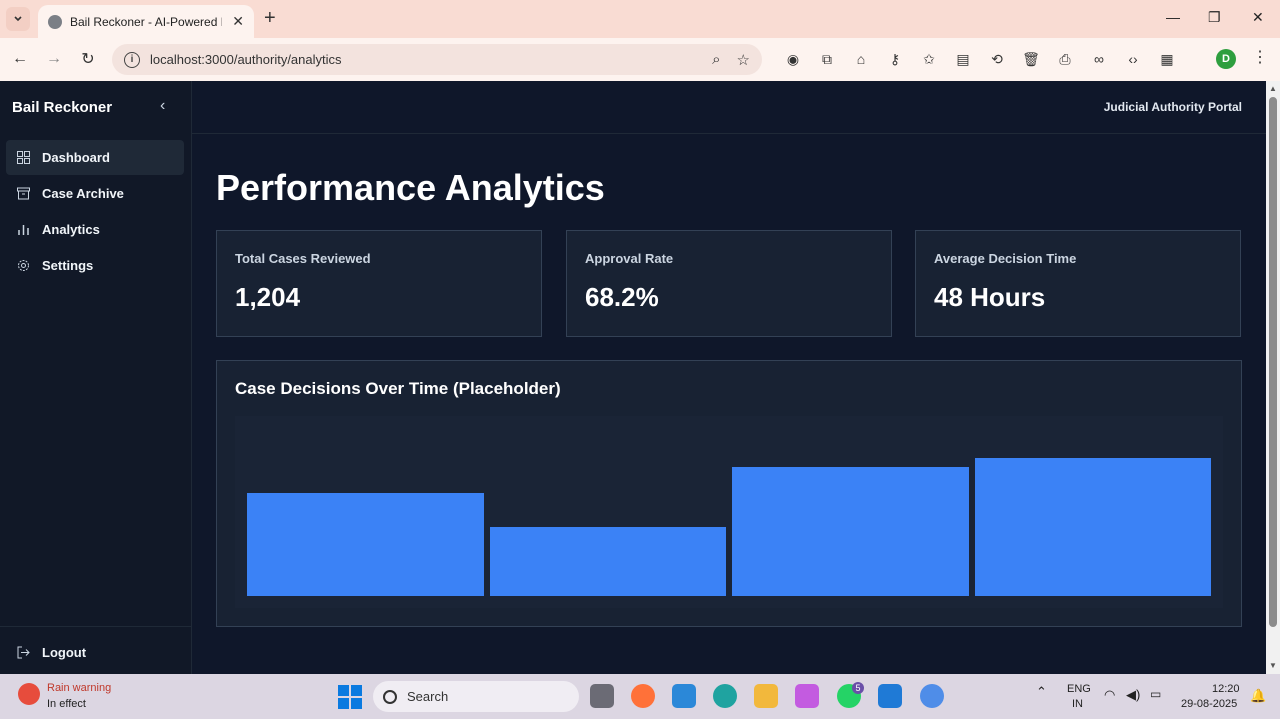  What do you see at coordinates (1079, 689) in the screenshot?
I see `language-primary: ENG` at bounding box center [1079, 689].